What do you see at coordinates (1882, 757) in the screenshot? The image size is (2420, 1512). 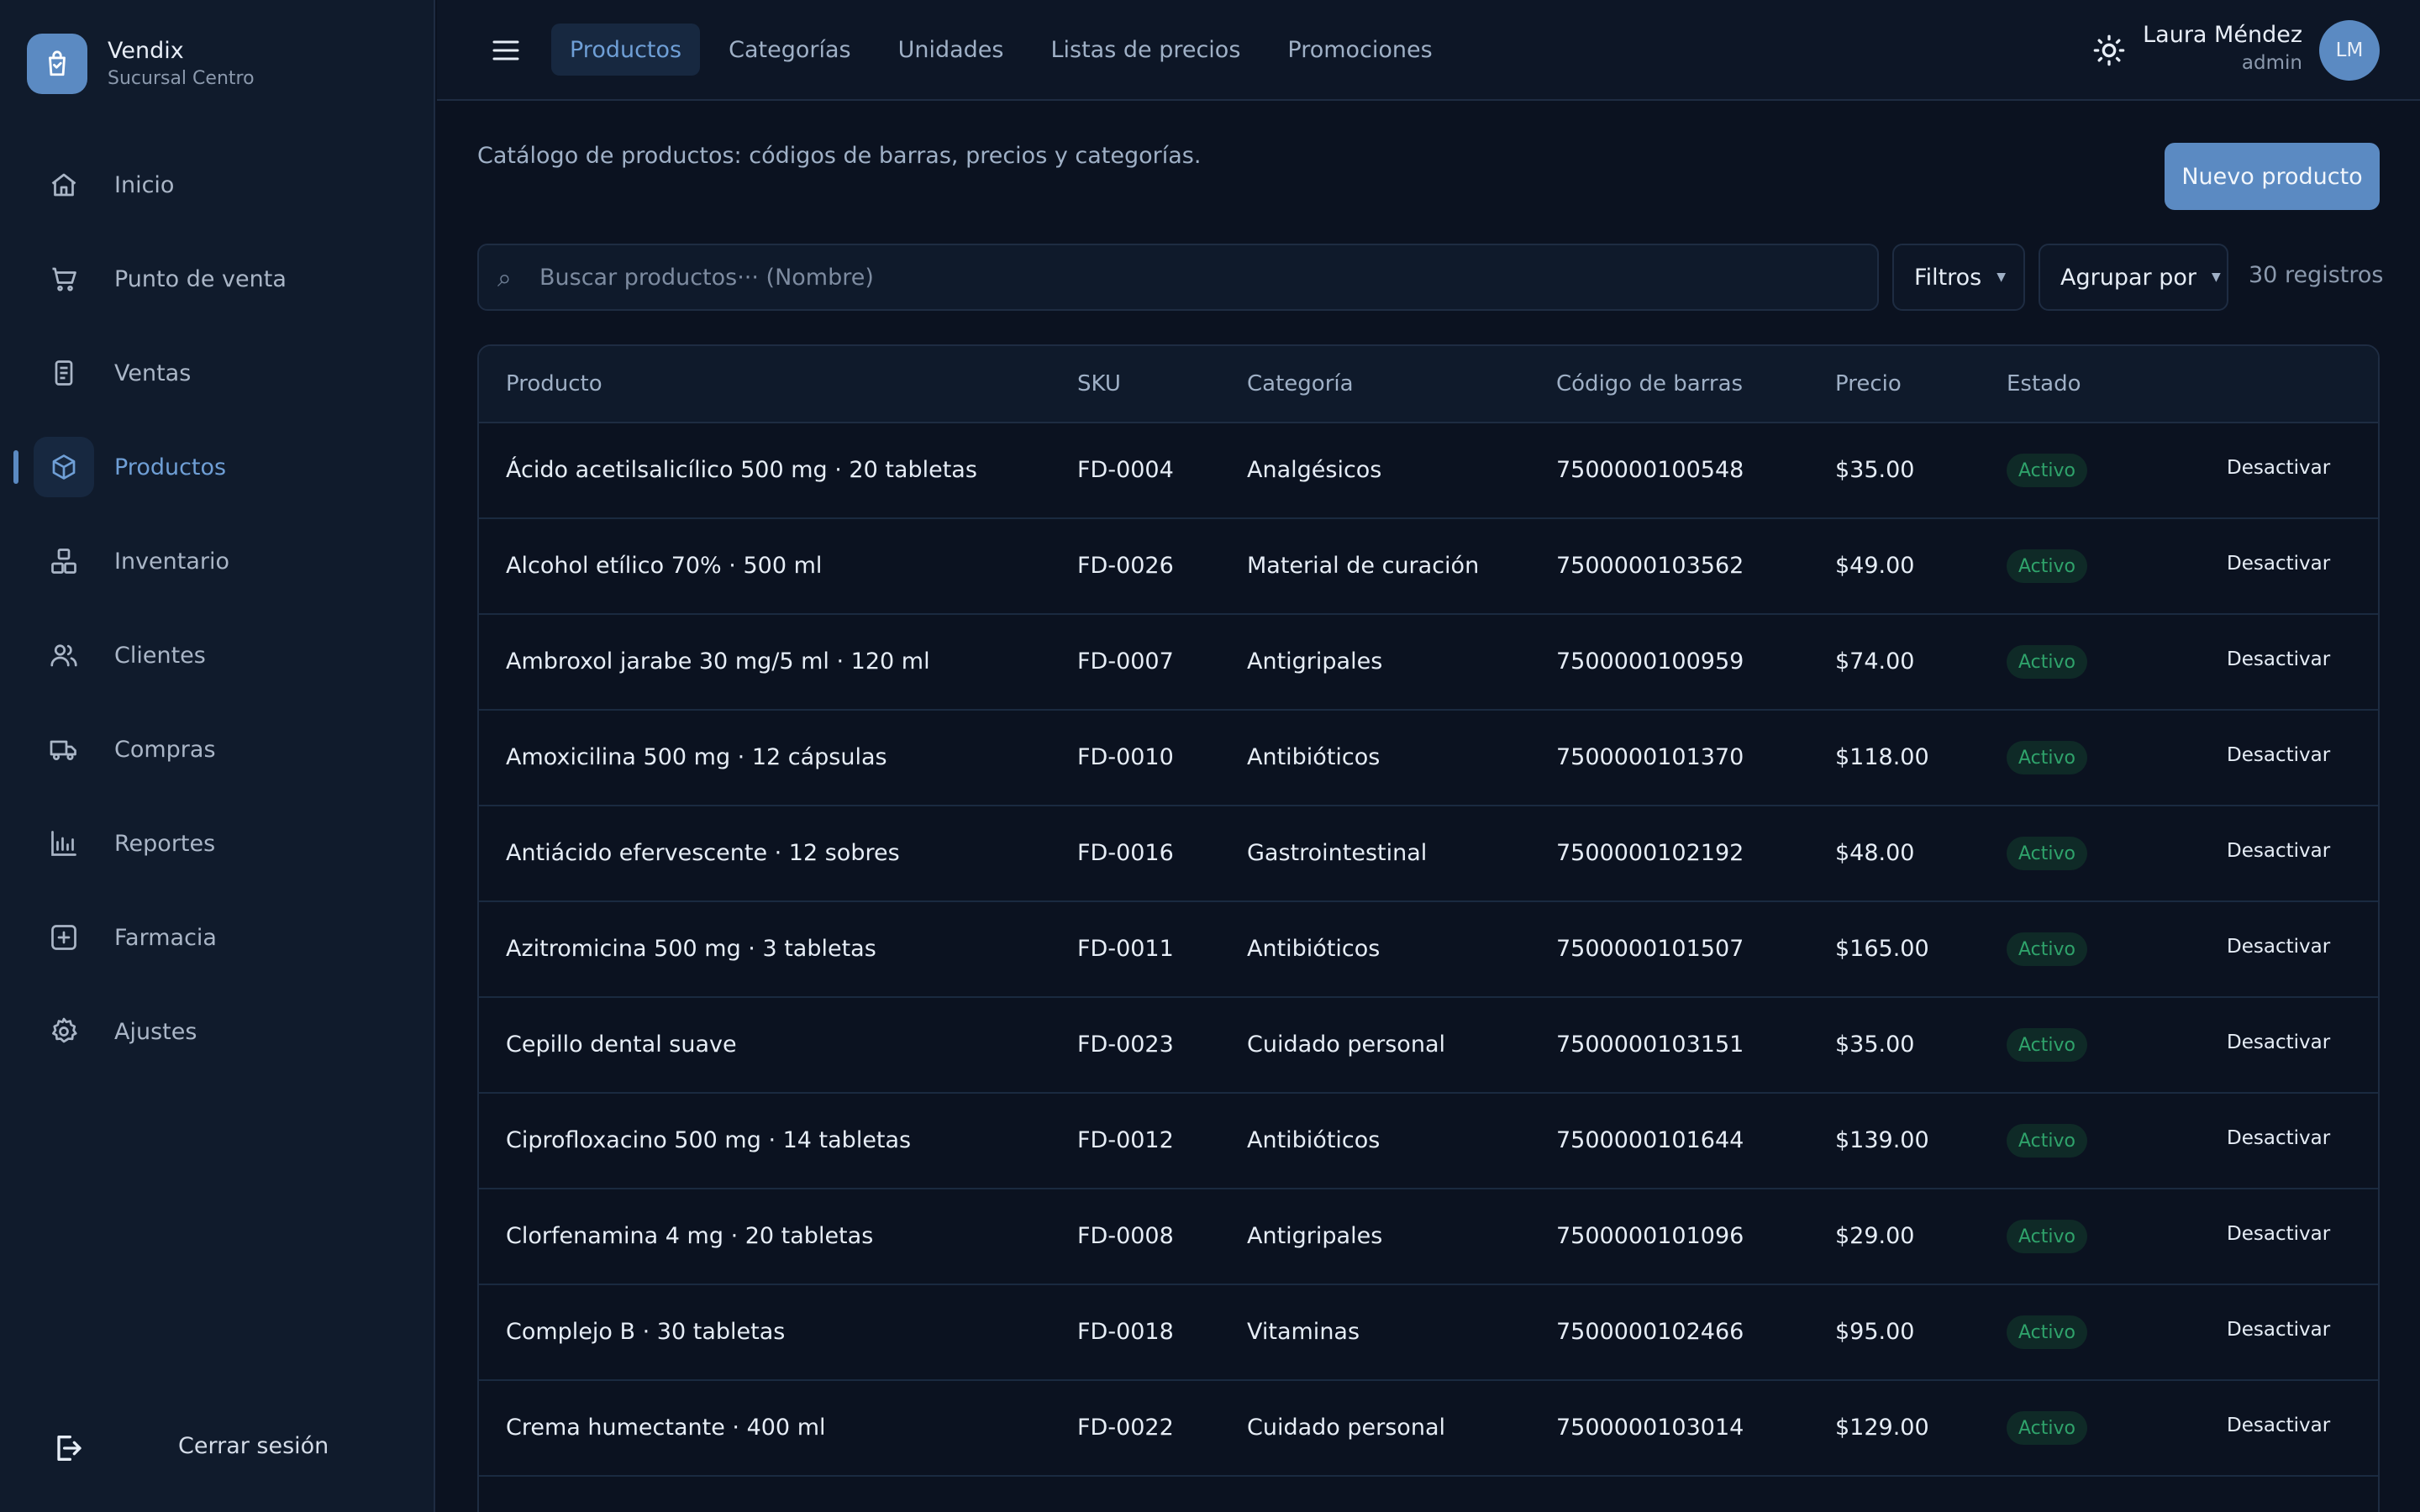 I see `cell-price: $118.00` at bounding box center [1882, 757].